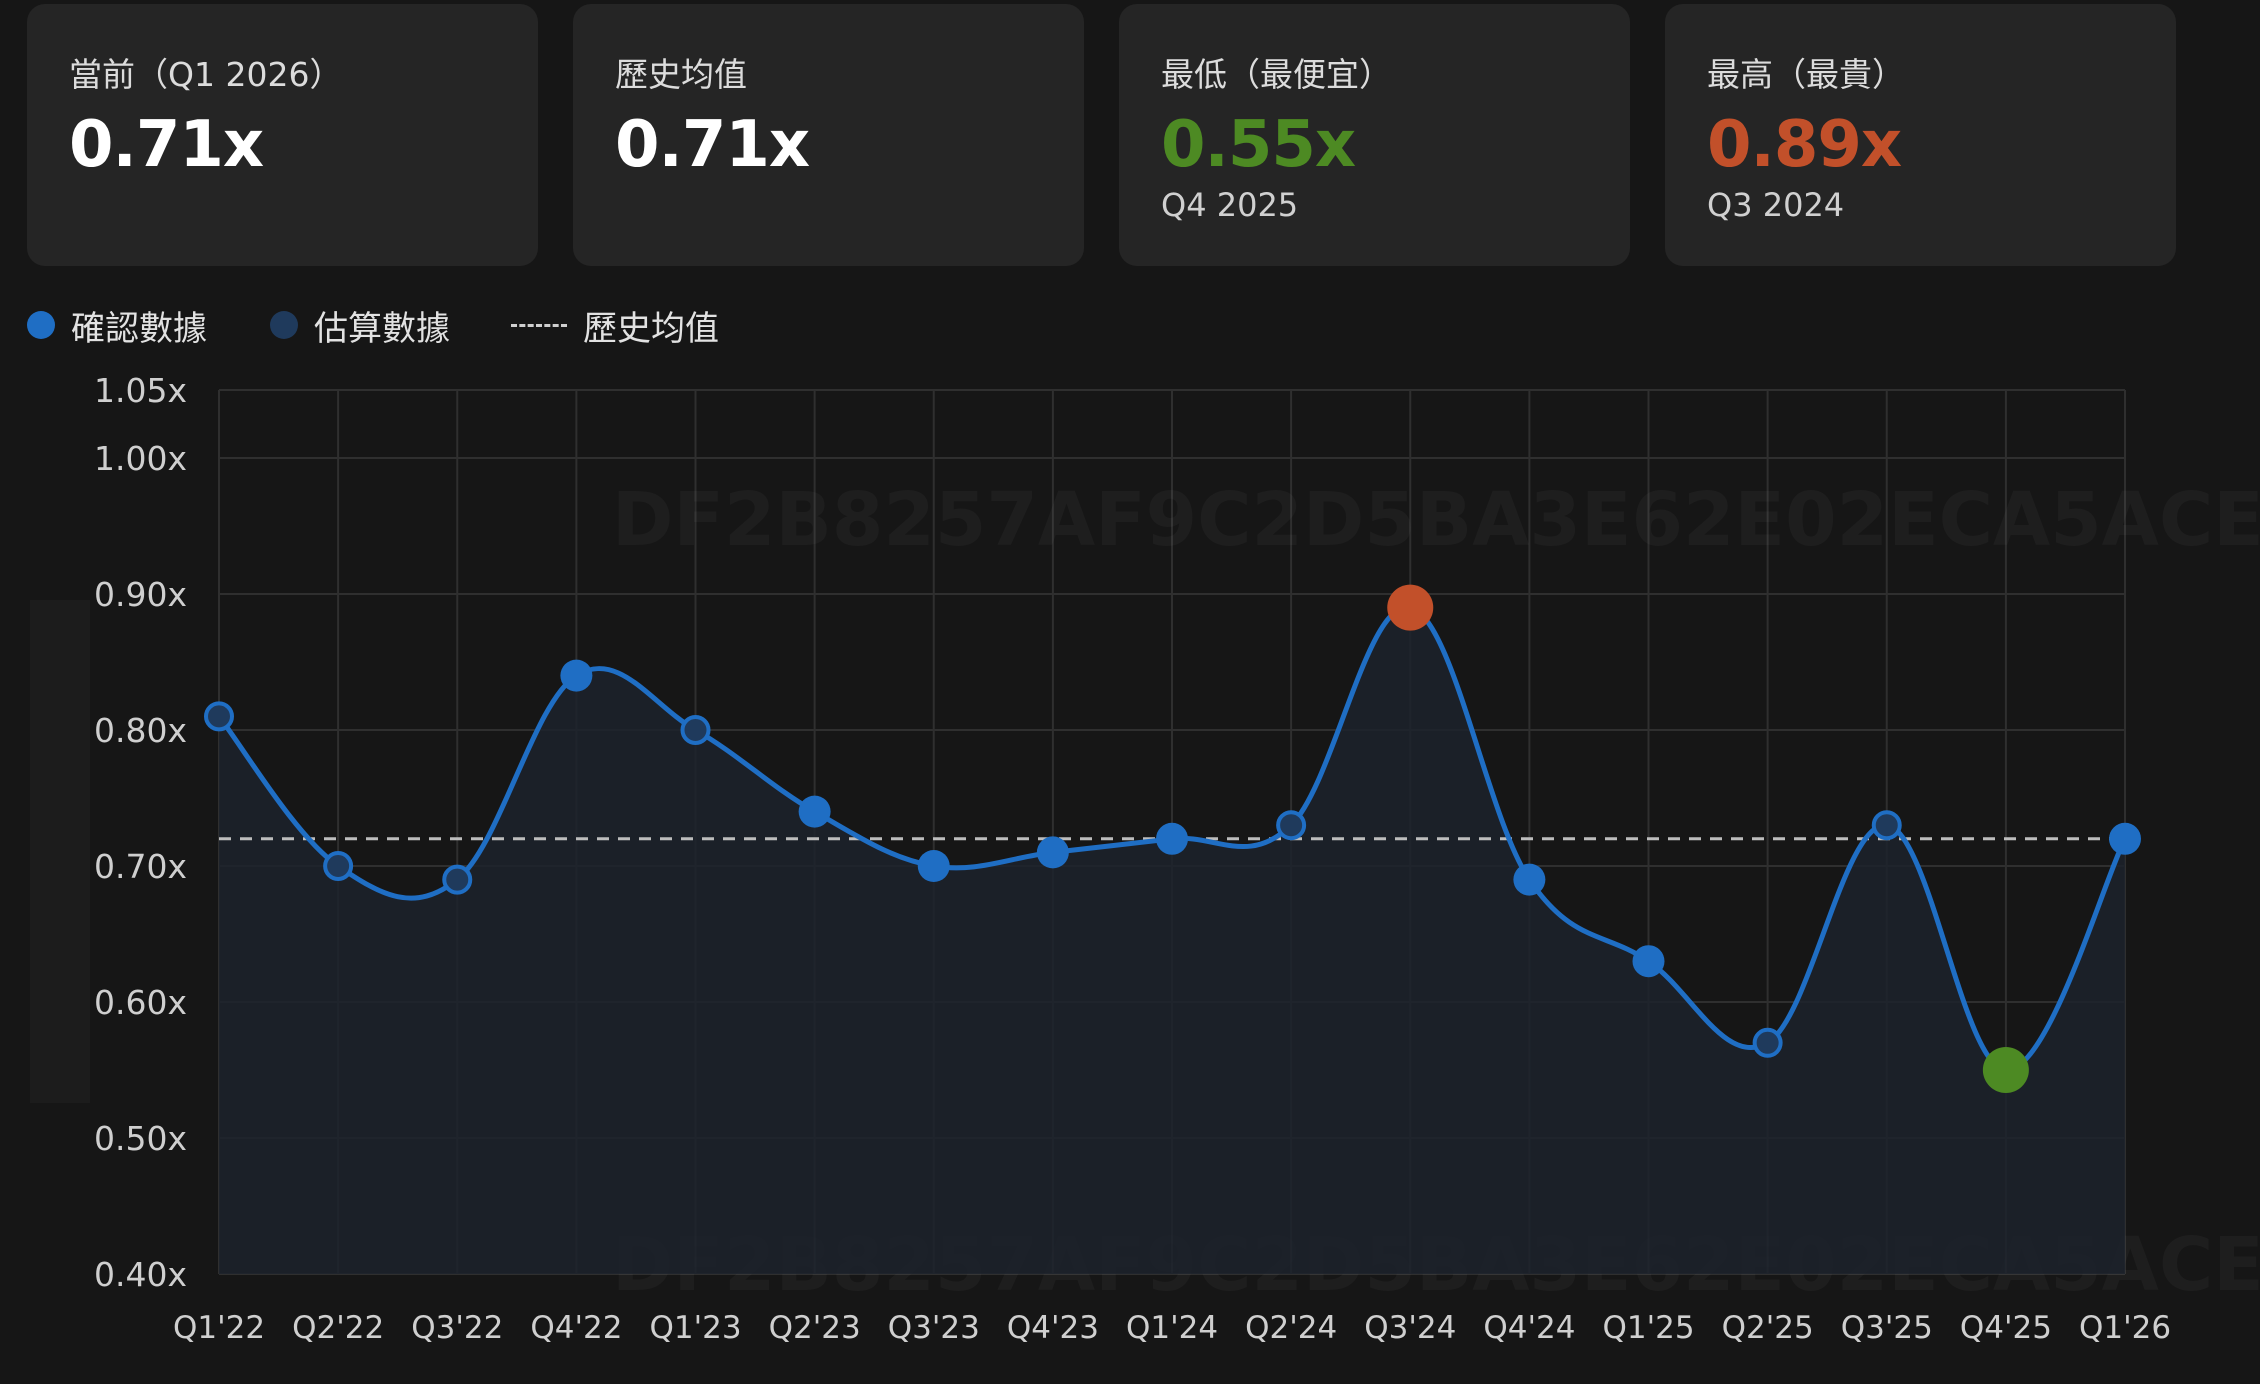  What do you see at coordinates (1648, 961) in the screenshot?
I see `data-point-Q125` at bounding box center [1648, 961].